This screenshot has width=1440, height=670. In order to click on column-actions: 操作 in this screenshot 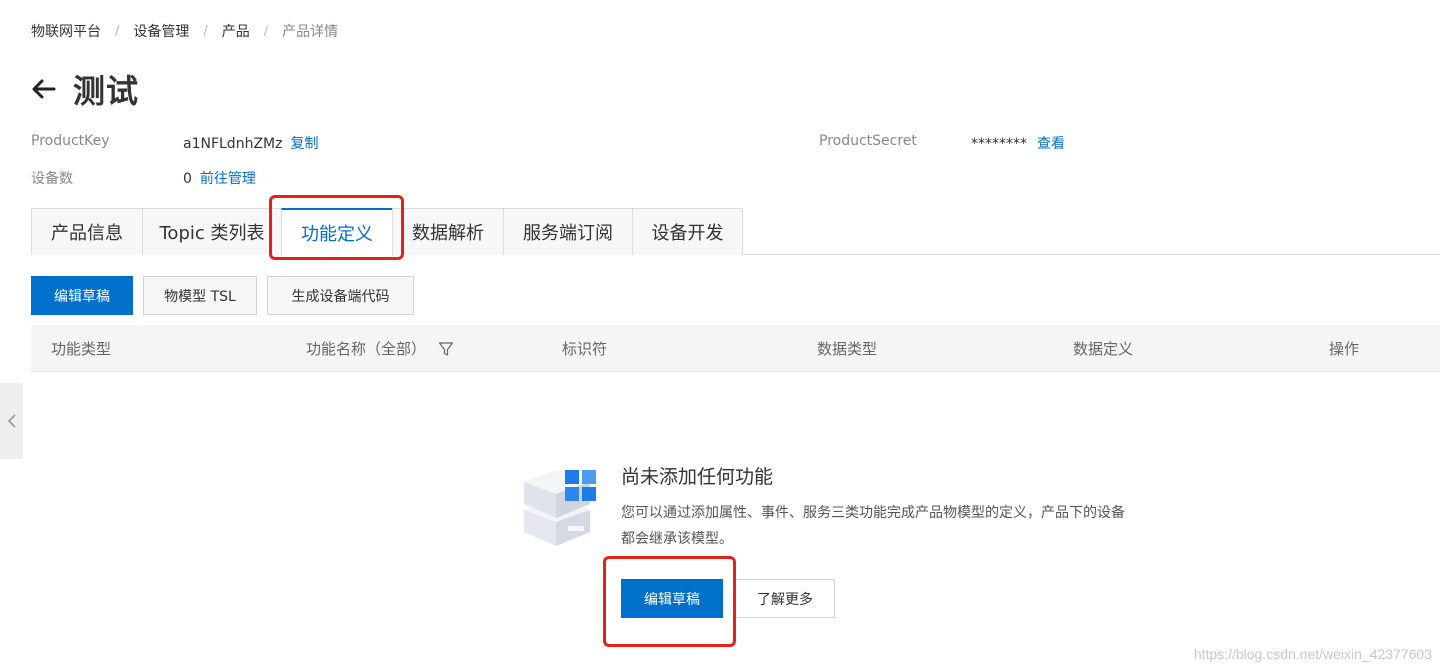, I will do `click(1344, 349)`.